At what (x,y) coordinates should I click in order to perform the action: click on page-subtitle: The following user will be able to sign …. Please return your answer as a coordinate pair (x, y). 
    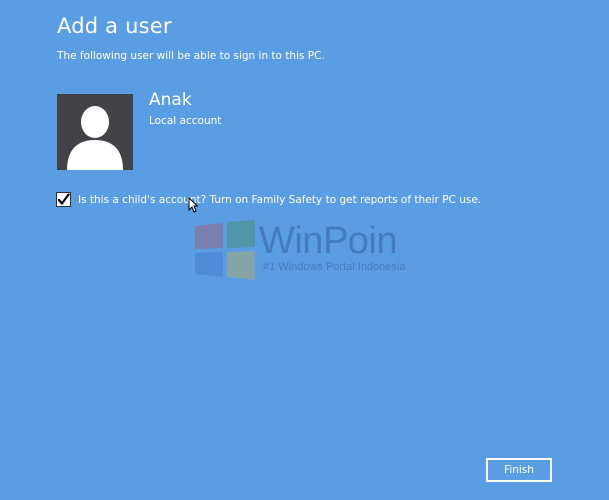
    Looking at the image, I should click on (191, 56).